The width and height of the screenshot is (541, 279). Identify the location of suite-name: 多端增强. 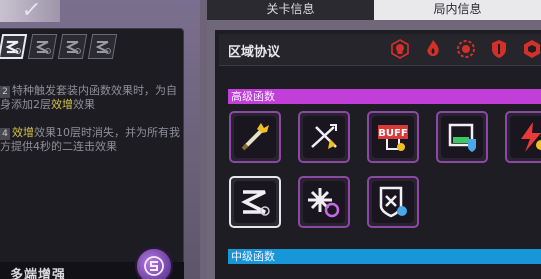
(38, 273).